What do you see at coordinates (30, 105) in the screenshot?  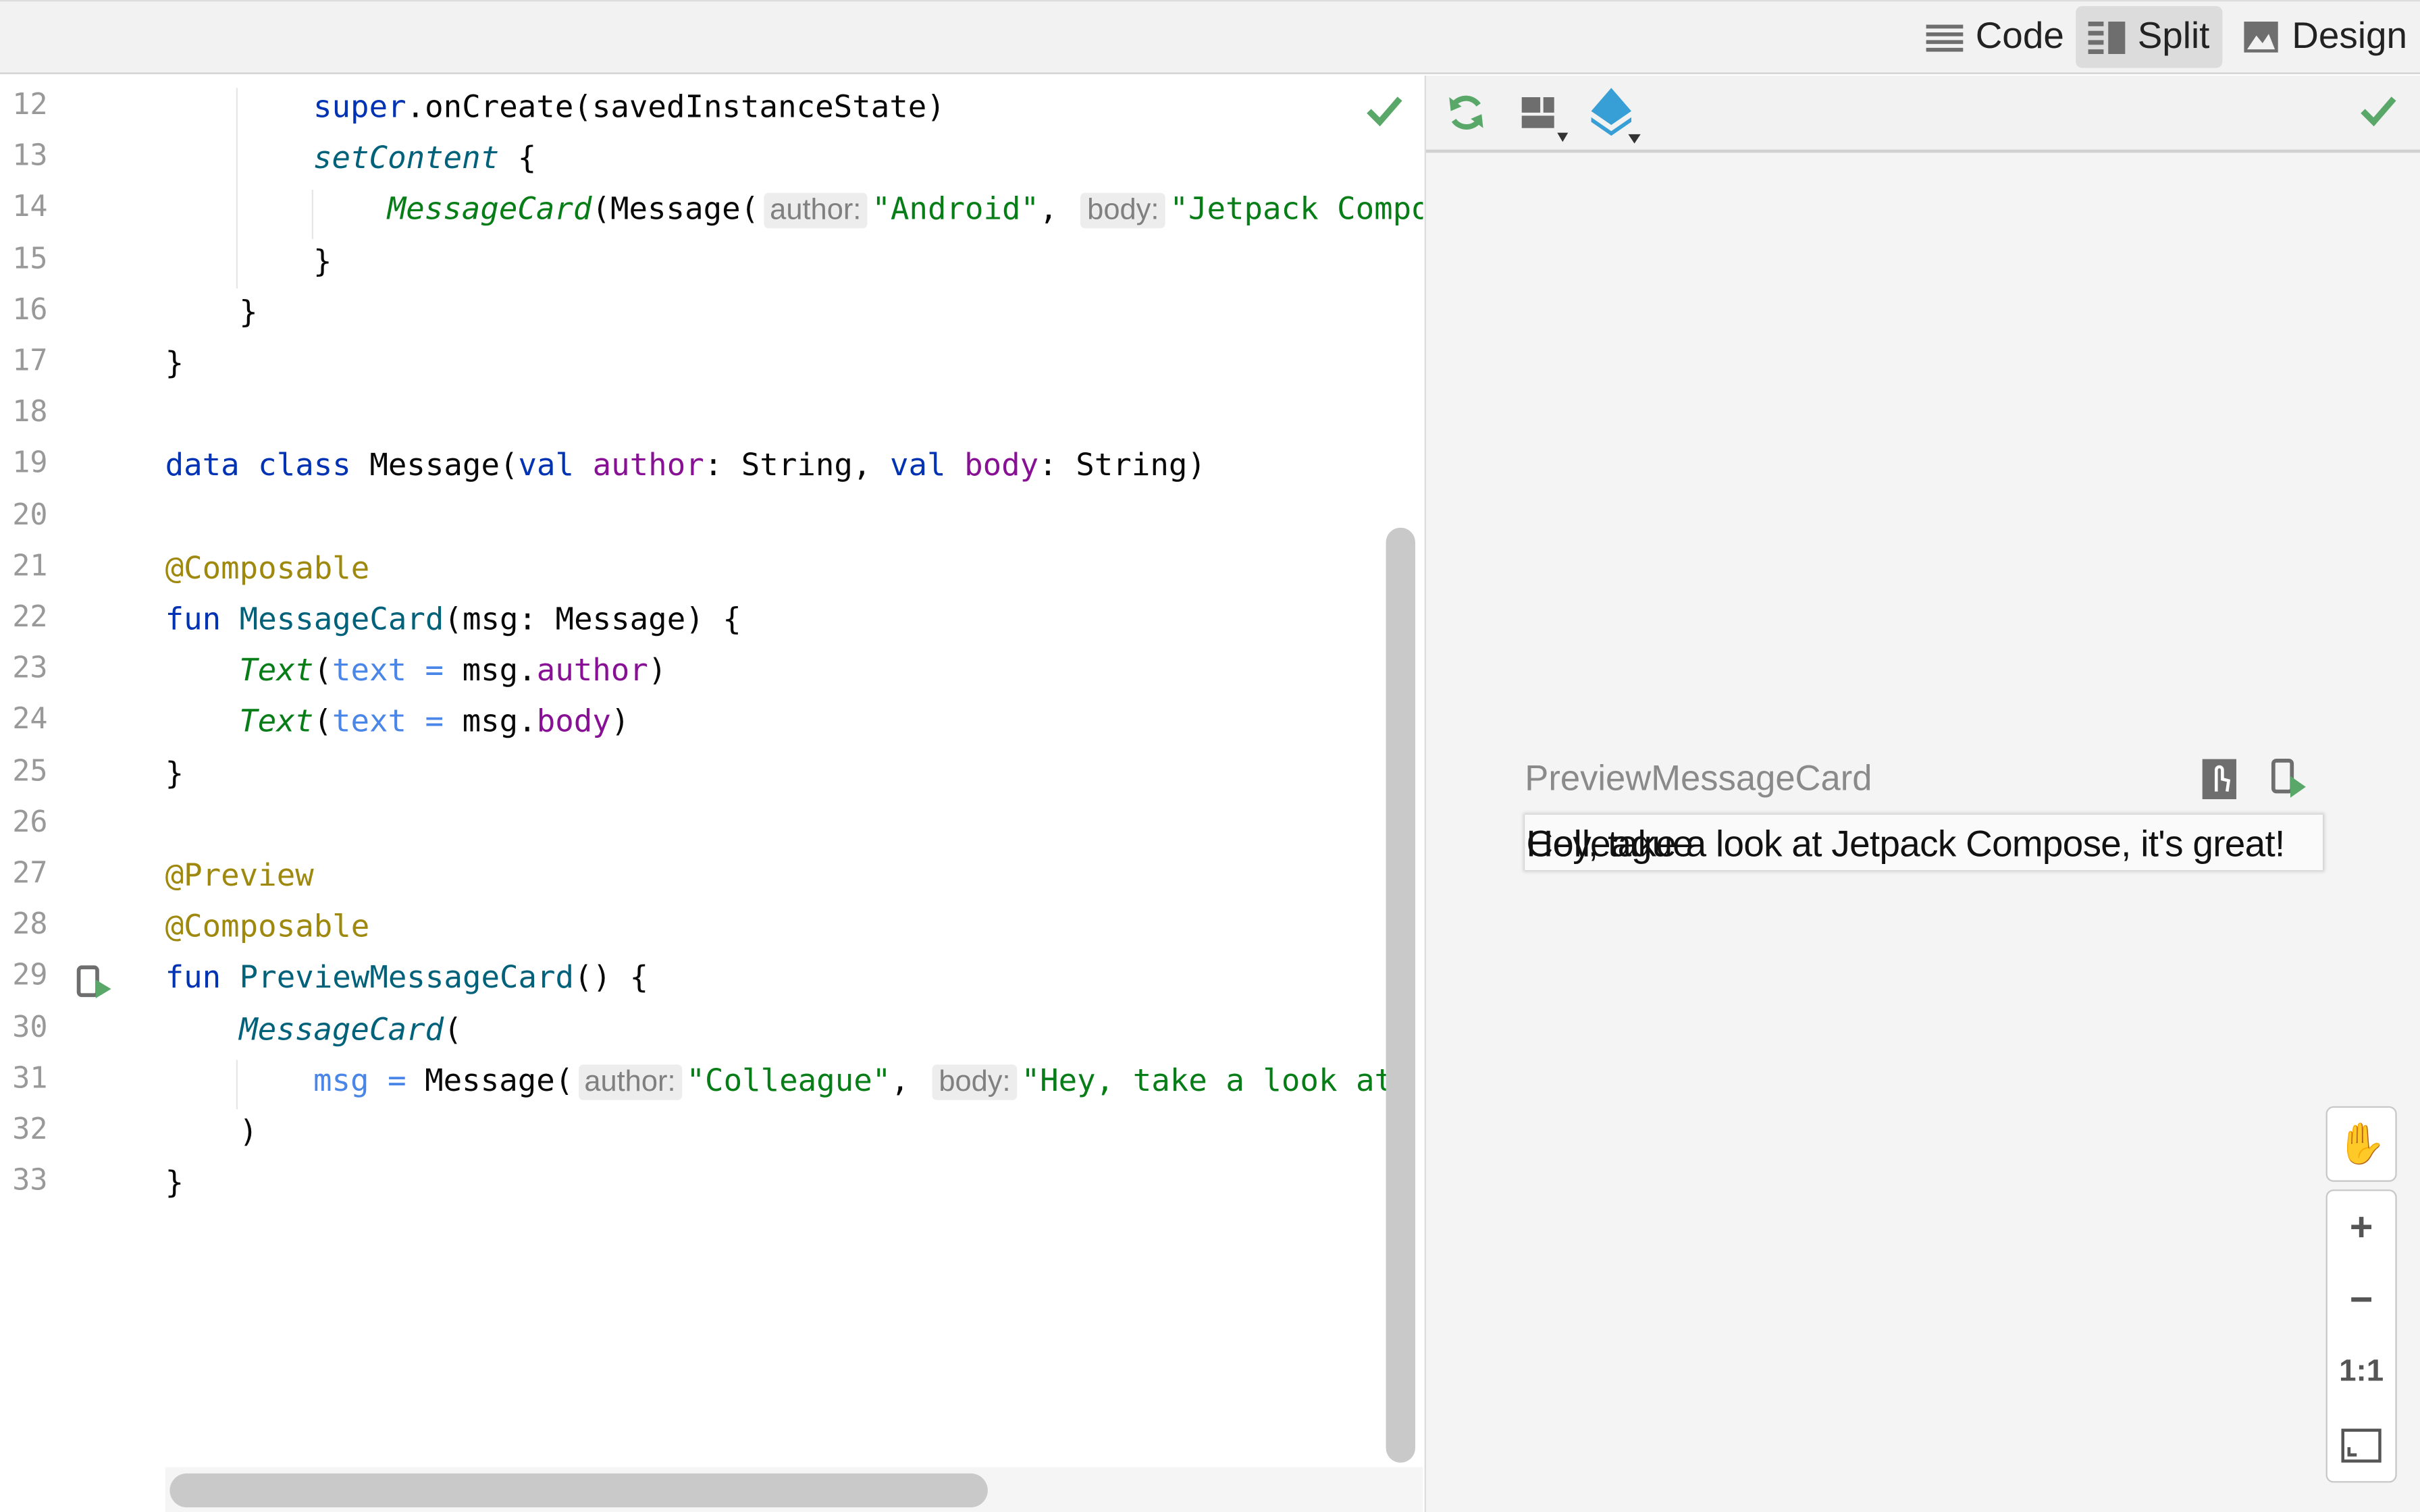 I see `line-number: 12` at bounding box center [30, 105].